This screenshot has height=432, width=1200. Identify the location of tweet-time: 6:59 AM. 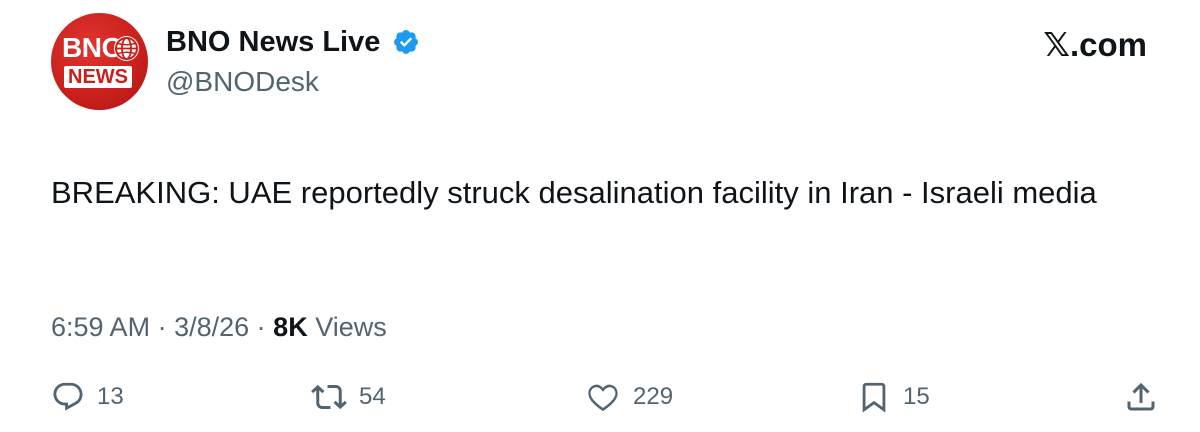
(100, 327).